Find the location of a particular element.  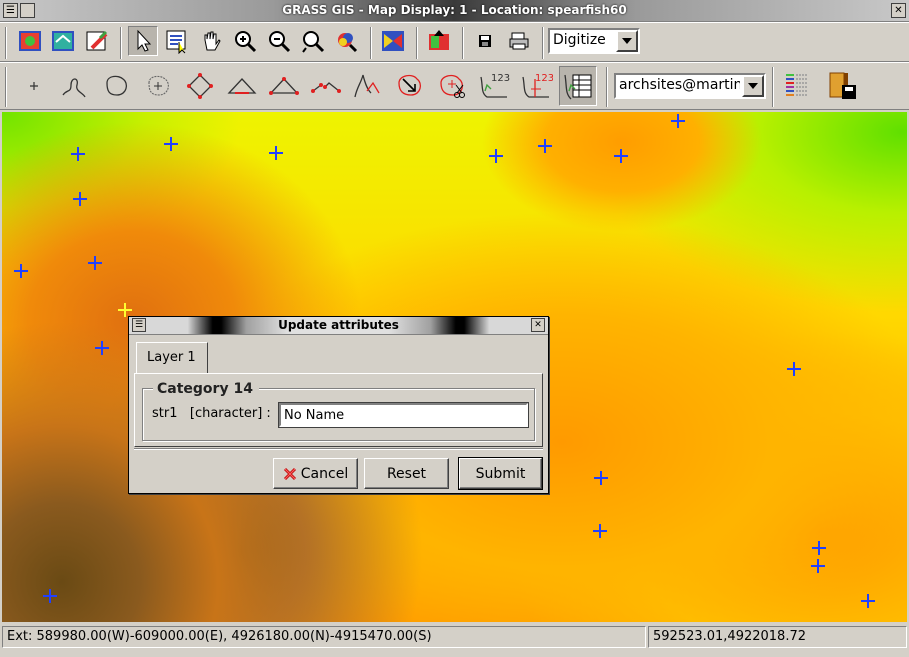

display-category-icon: 123 is located at coordinates (536, 86).